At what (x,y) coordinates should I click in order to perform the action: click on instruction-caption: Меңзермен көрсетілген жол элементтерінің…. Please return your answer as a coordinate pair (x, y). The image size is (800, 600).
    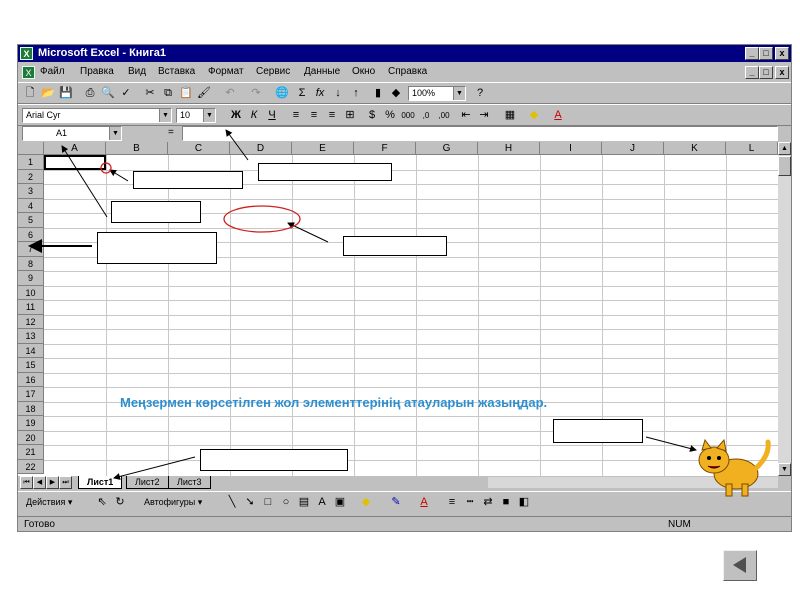
    Looking at the image, I should click on (334, 402).